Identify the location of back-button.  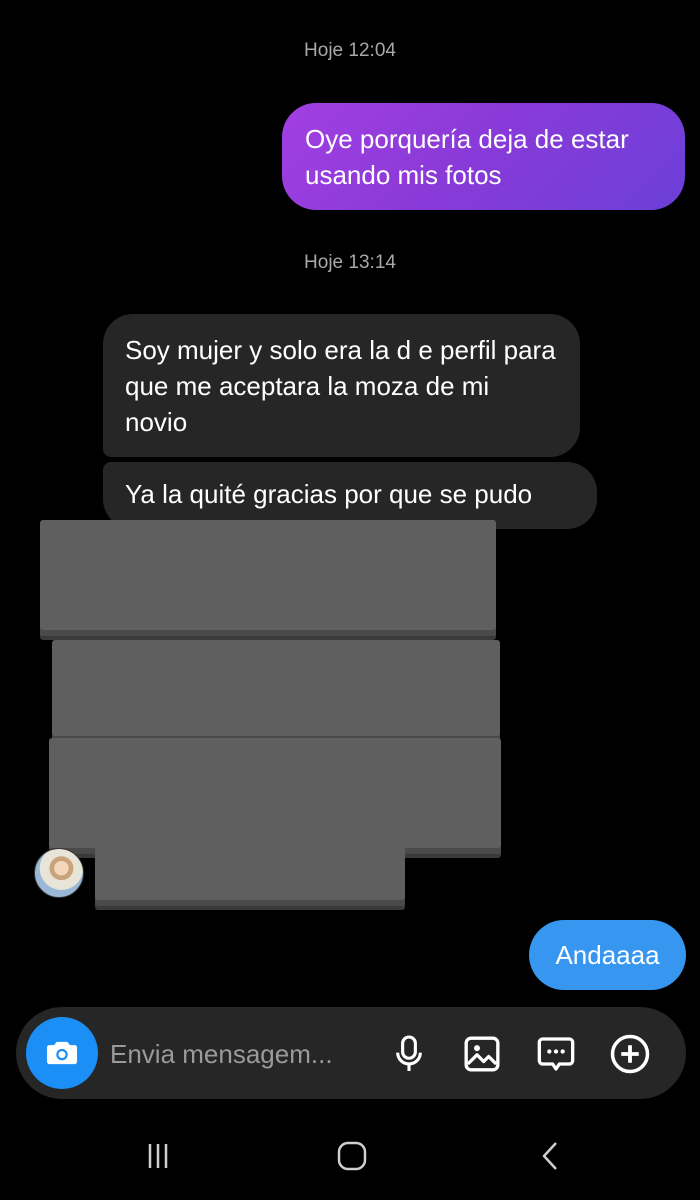
(550, 1156).